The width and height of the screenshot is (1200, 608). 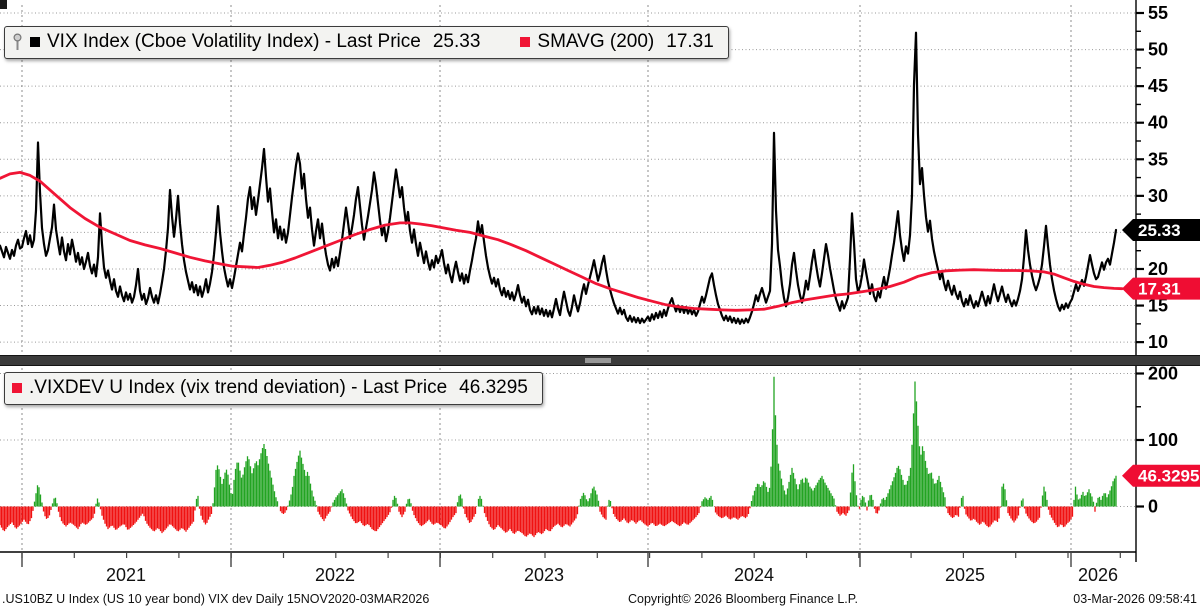 What do you see at coordinates (35, 42) in the screenshot?
I see `vix-series-marker` at bounding box center [35, 42].